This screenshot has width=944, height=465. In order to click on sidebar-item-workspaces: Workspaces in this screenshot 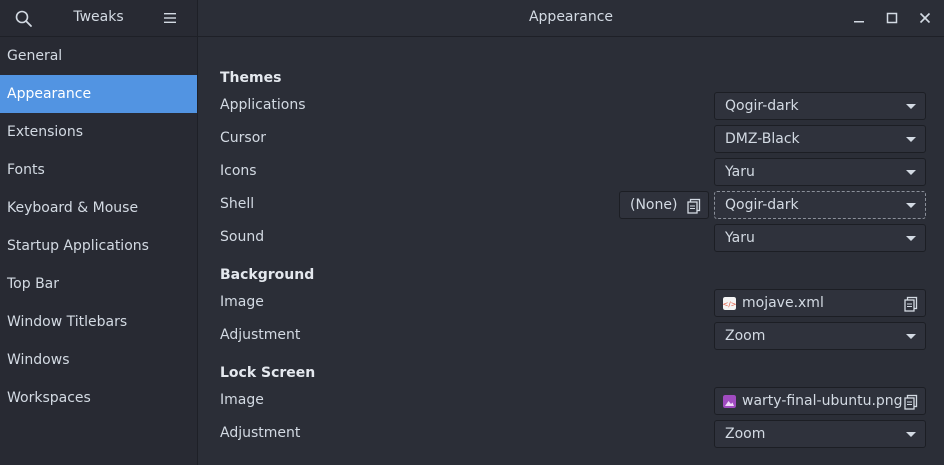, I will do `click(98, 398)`.